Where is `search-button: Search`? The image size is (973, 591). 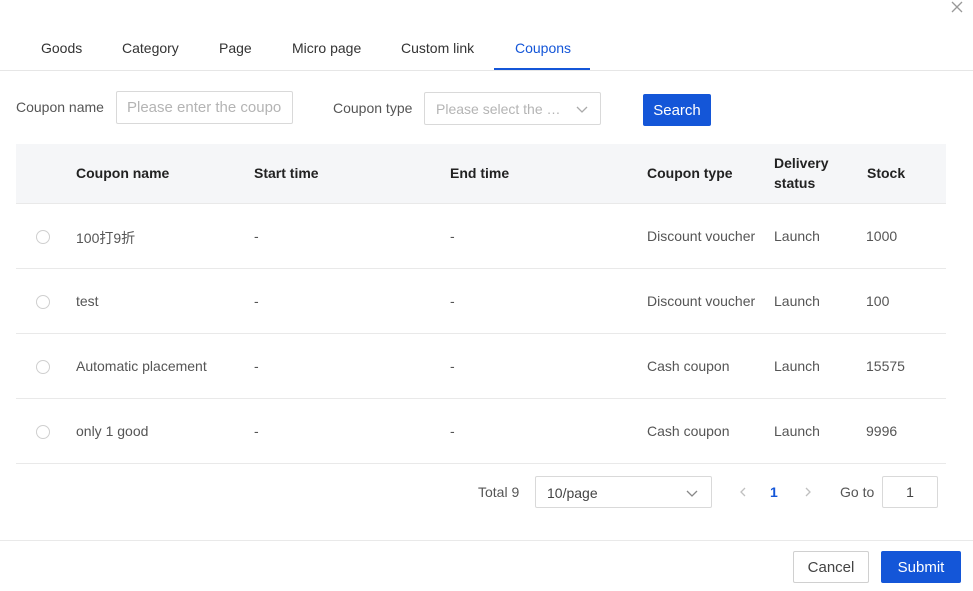
search-button: Search is located at coordinates (677, 110).